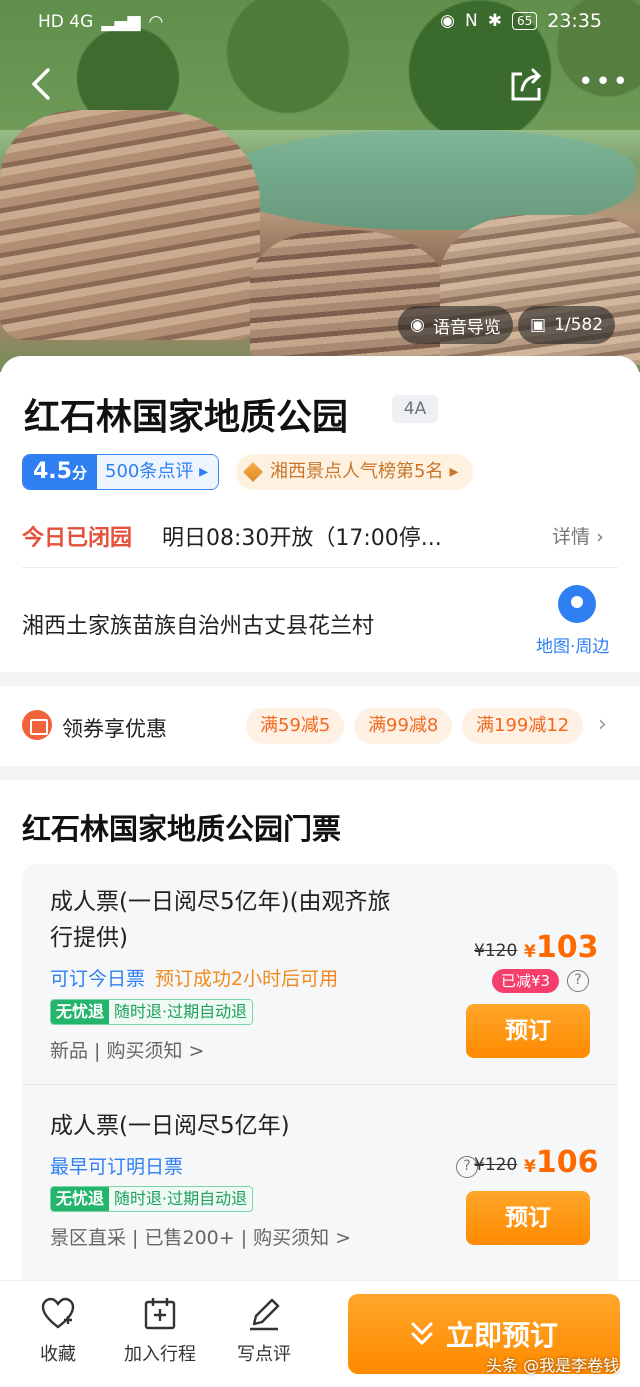 This screenshot has height=1387, width=640. Describe the element at coordinates (578, 535) in the screenshot. I see `details-link: 详情 ›` at that location.